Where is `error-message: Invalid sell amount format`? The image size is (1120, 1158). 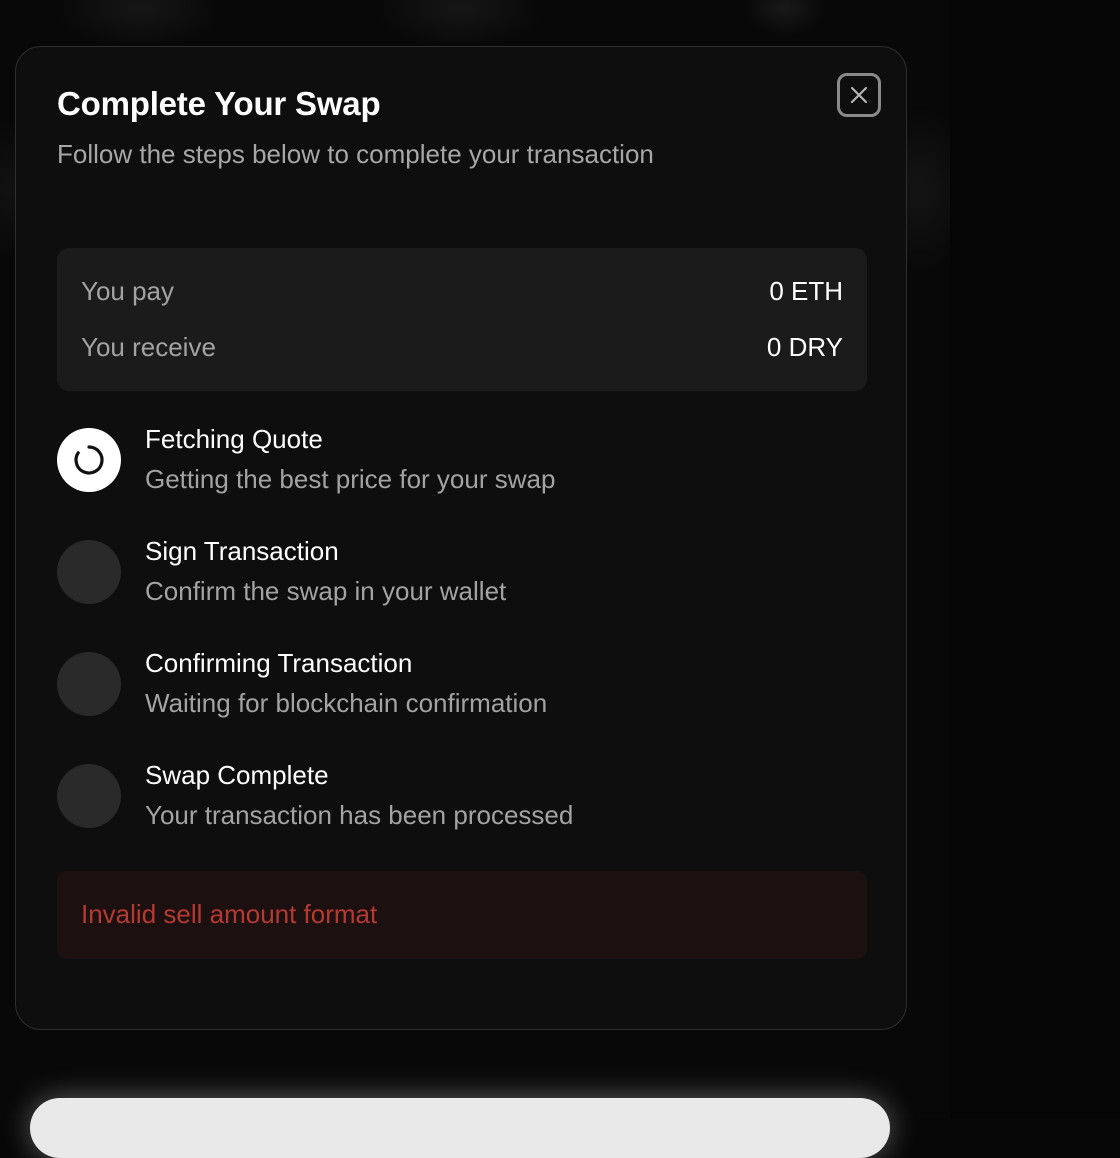 error-message: Invalid sell amount format is located at coordinates (229, 914).